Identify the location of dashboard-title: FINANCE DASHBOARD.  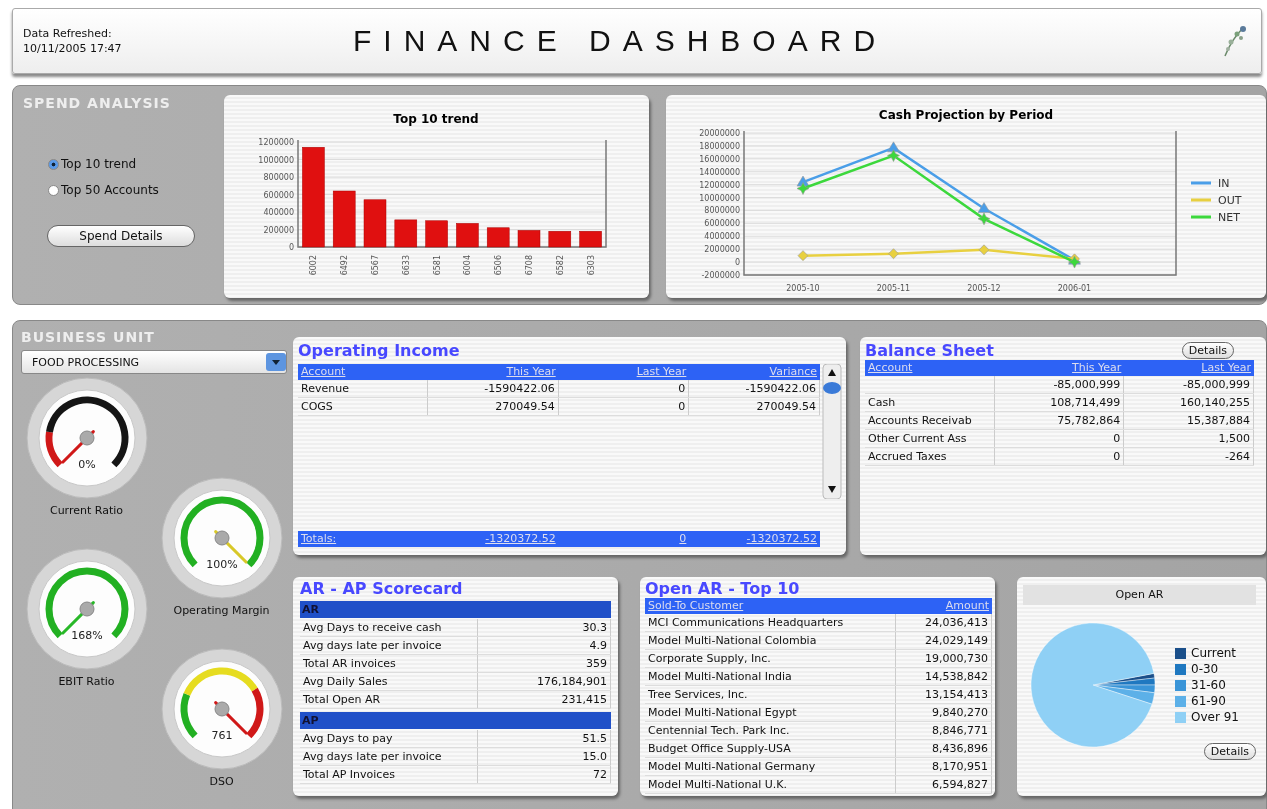
(620, 41).